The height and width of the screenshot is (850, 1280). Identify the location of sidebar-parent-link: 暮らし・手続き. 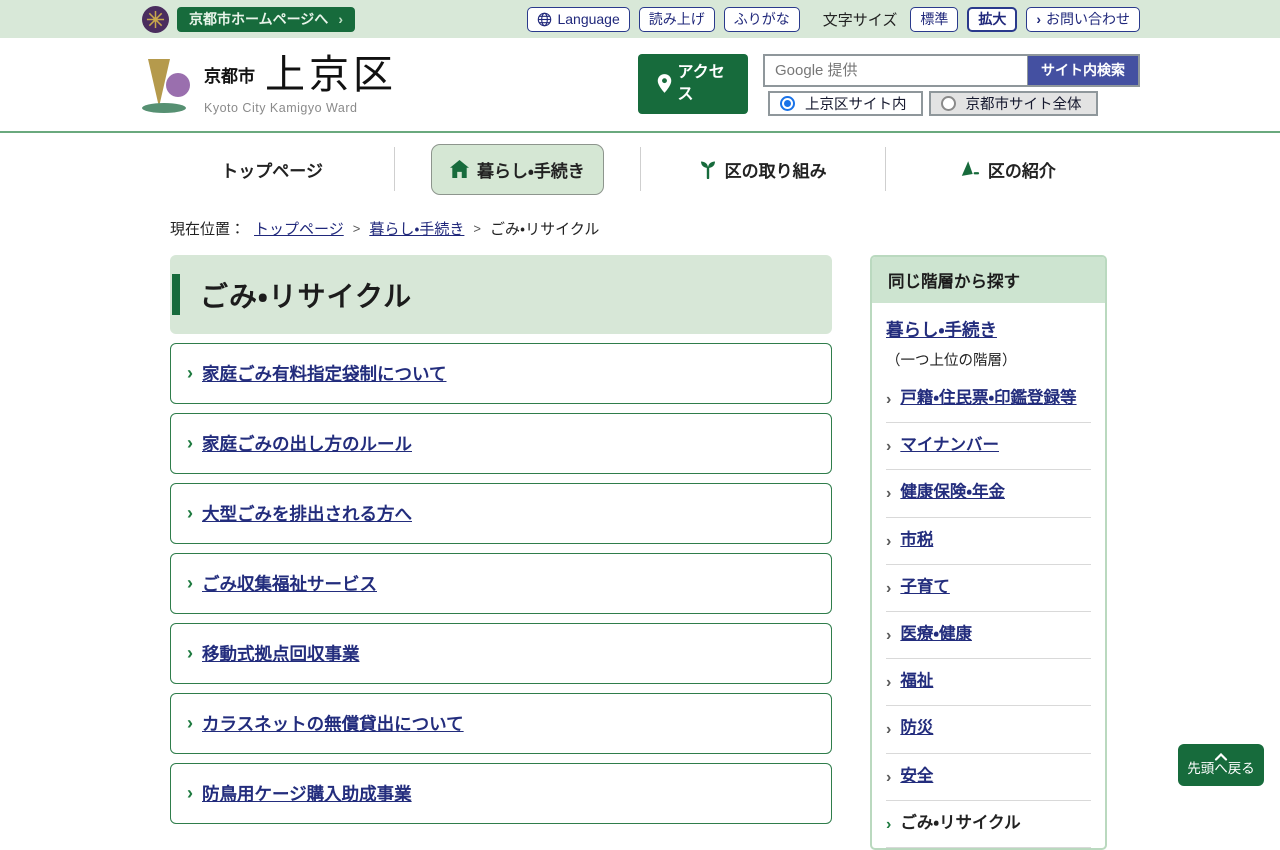
(941, 330).